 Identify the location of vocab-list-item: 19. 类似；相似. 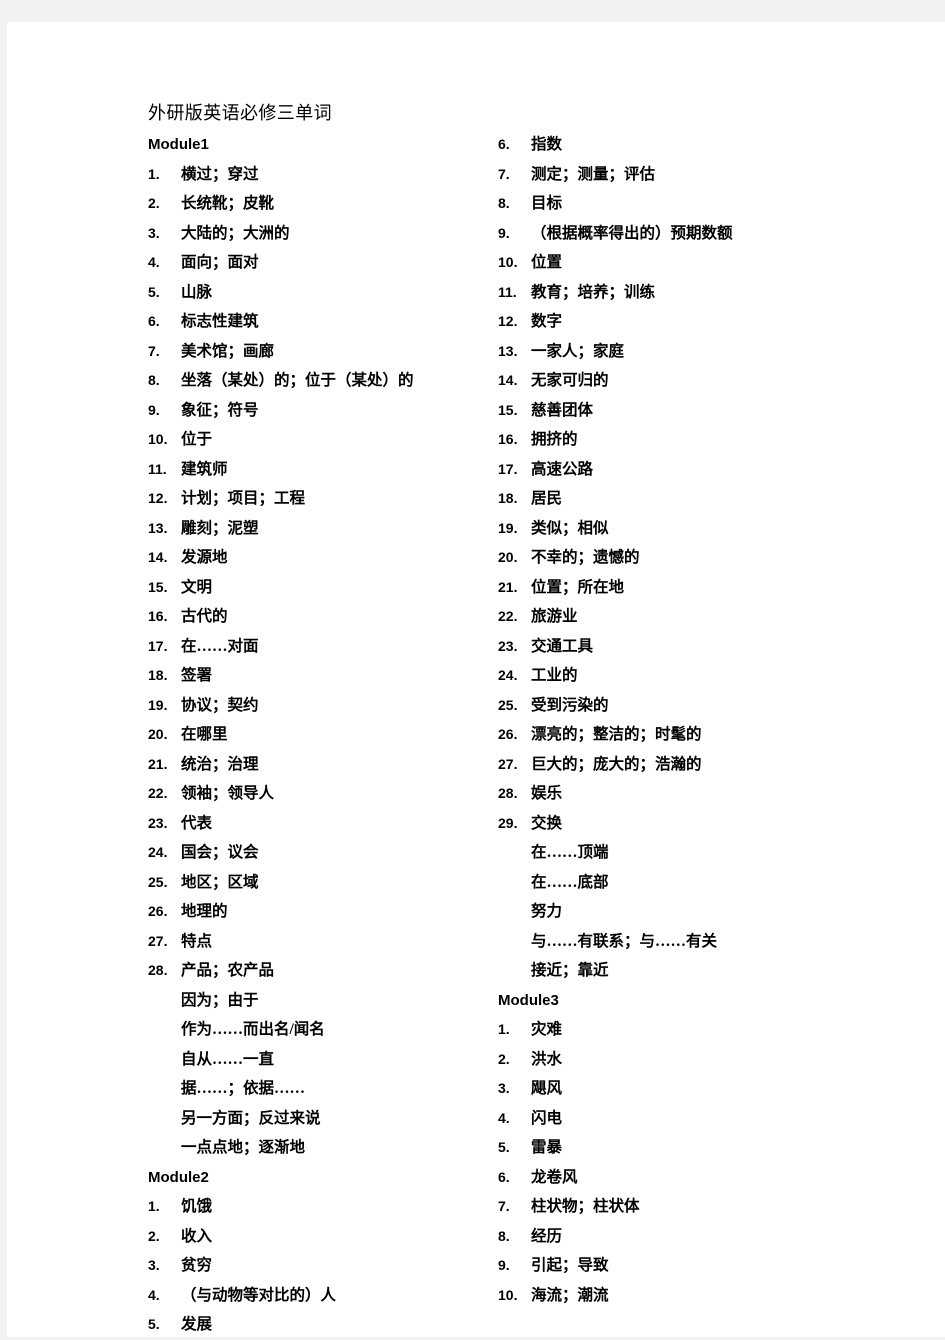
(703, 529).